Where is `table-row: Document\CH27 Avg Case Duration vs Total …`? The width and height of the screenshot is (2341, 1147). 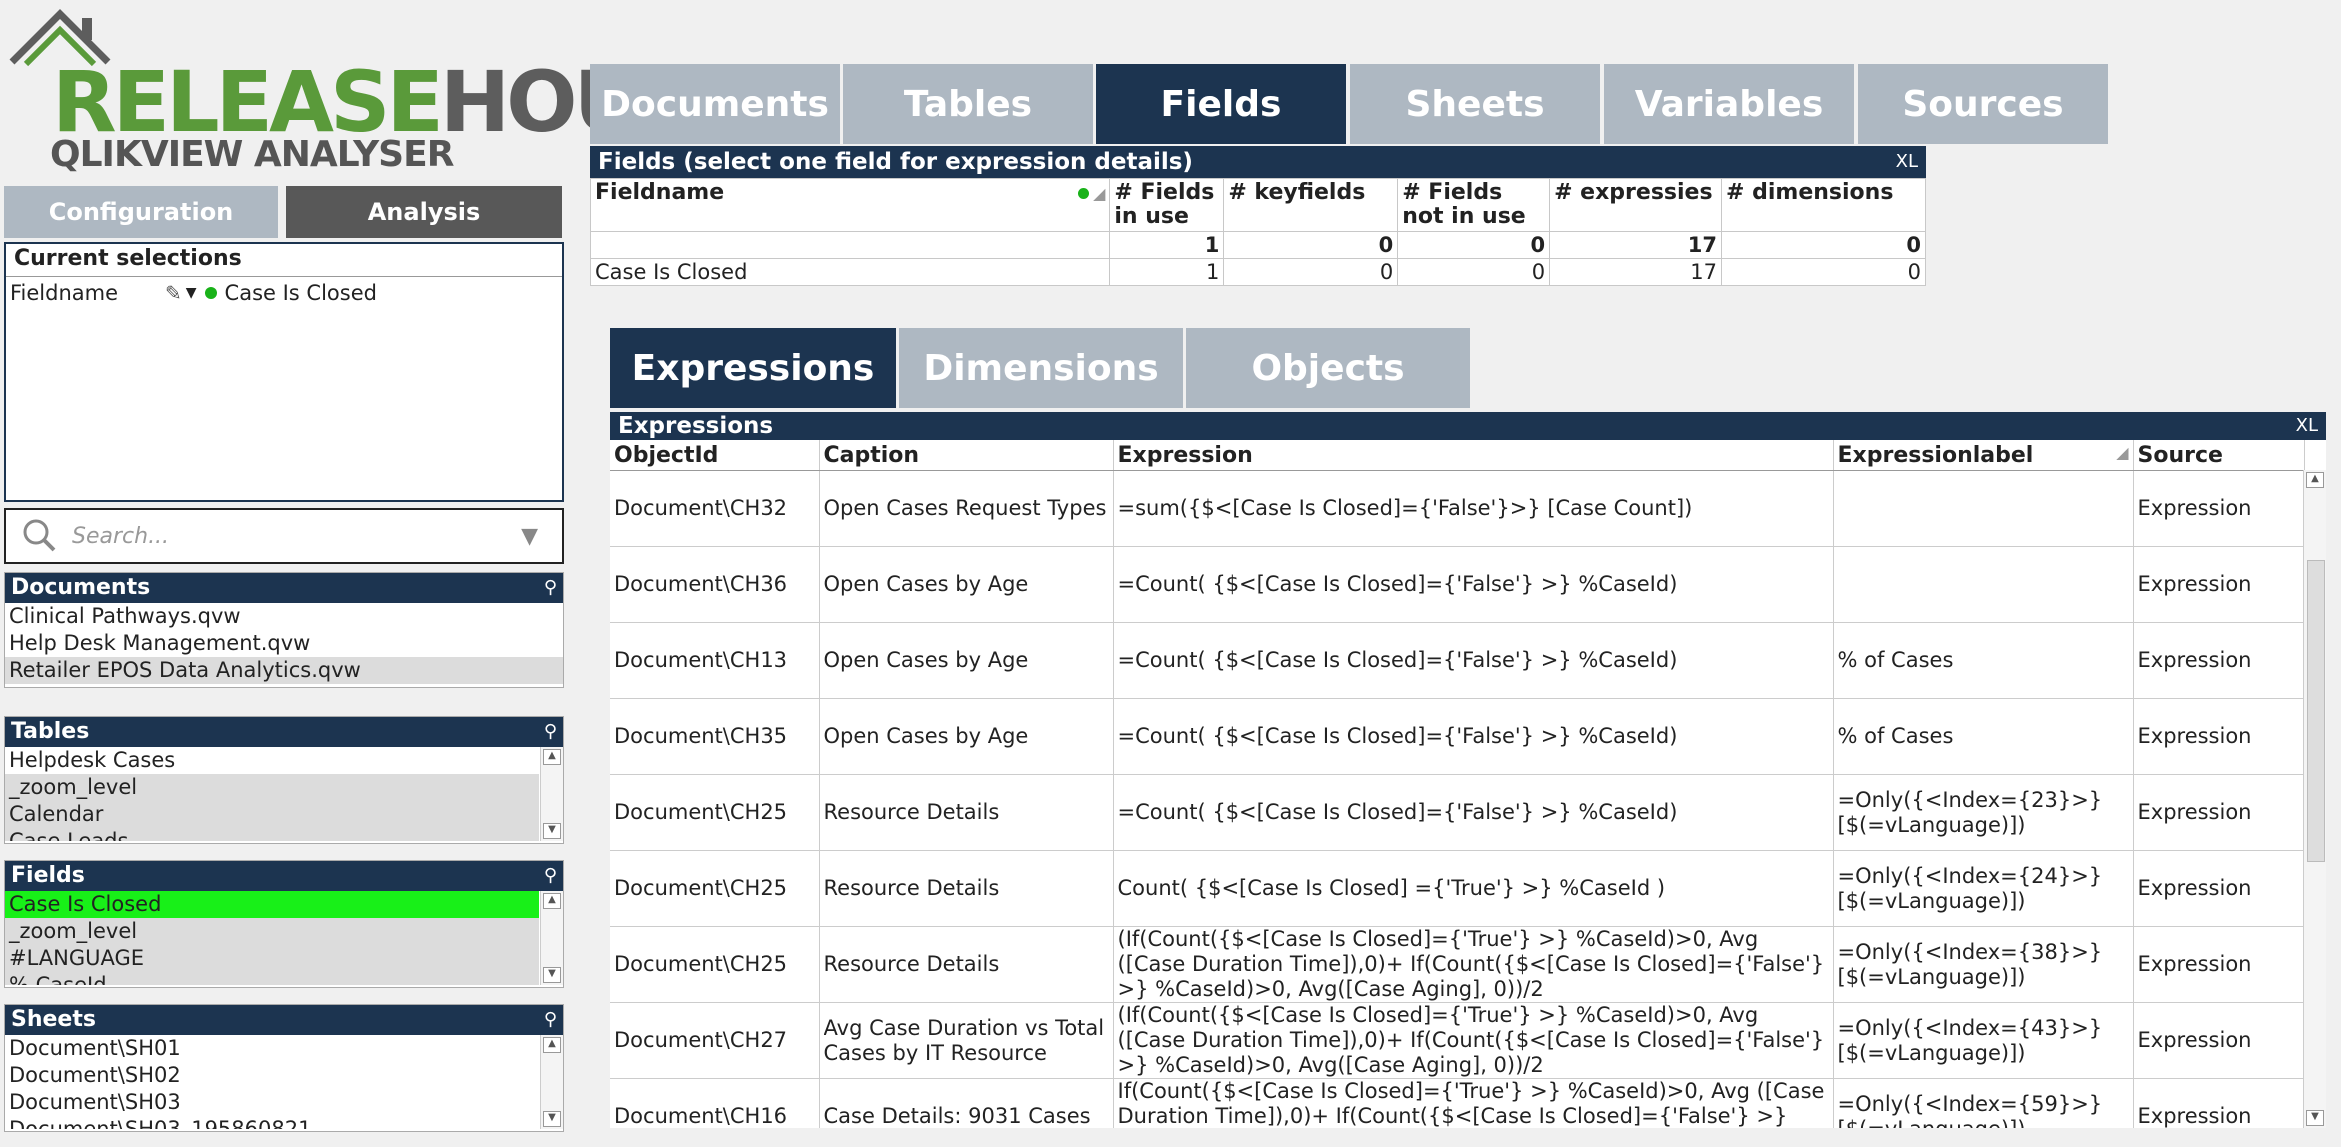 table-row: Document\CH27 Avg Case Duration vs Total … is located at coordinates (1457, 1040).